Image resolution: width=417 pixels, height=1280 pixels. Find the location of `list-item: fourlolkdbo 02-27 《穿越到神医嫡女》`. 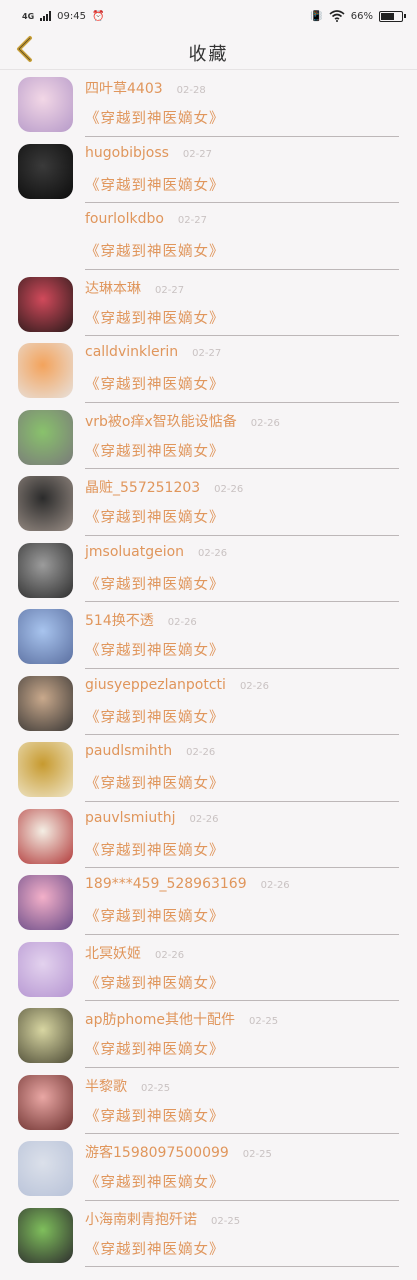

list-item: fourlolkdbo 02-27 《穿越到神医嫡女》 is located at coordinates (208, 236).